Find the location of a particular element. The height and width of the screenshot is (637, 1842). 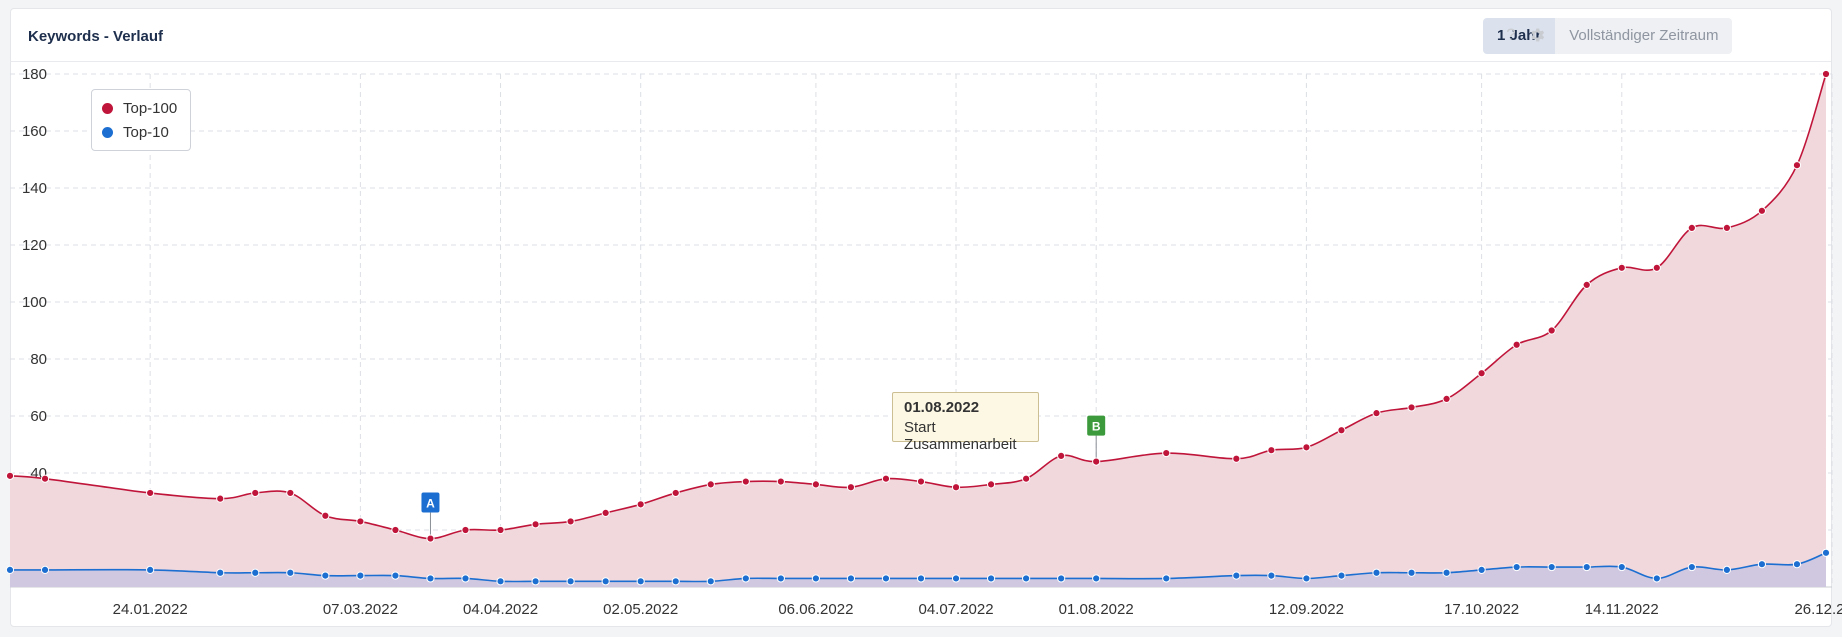

y-tick-label: 60 is located at coordinates (38, 416).